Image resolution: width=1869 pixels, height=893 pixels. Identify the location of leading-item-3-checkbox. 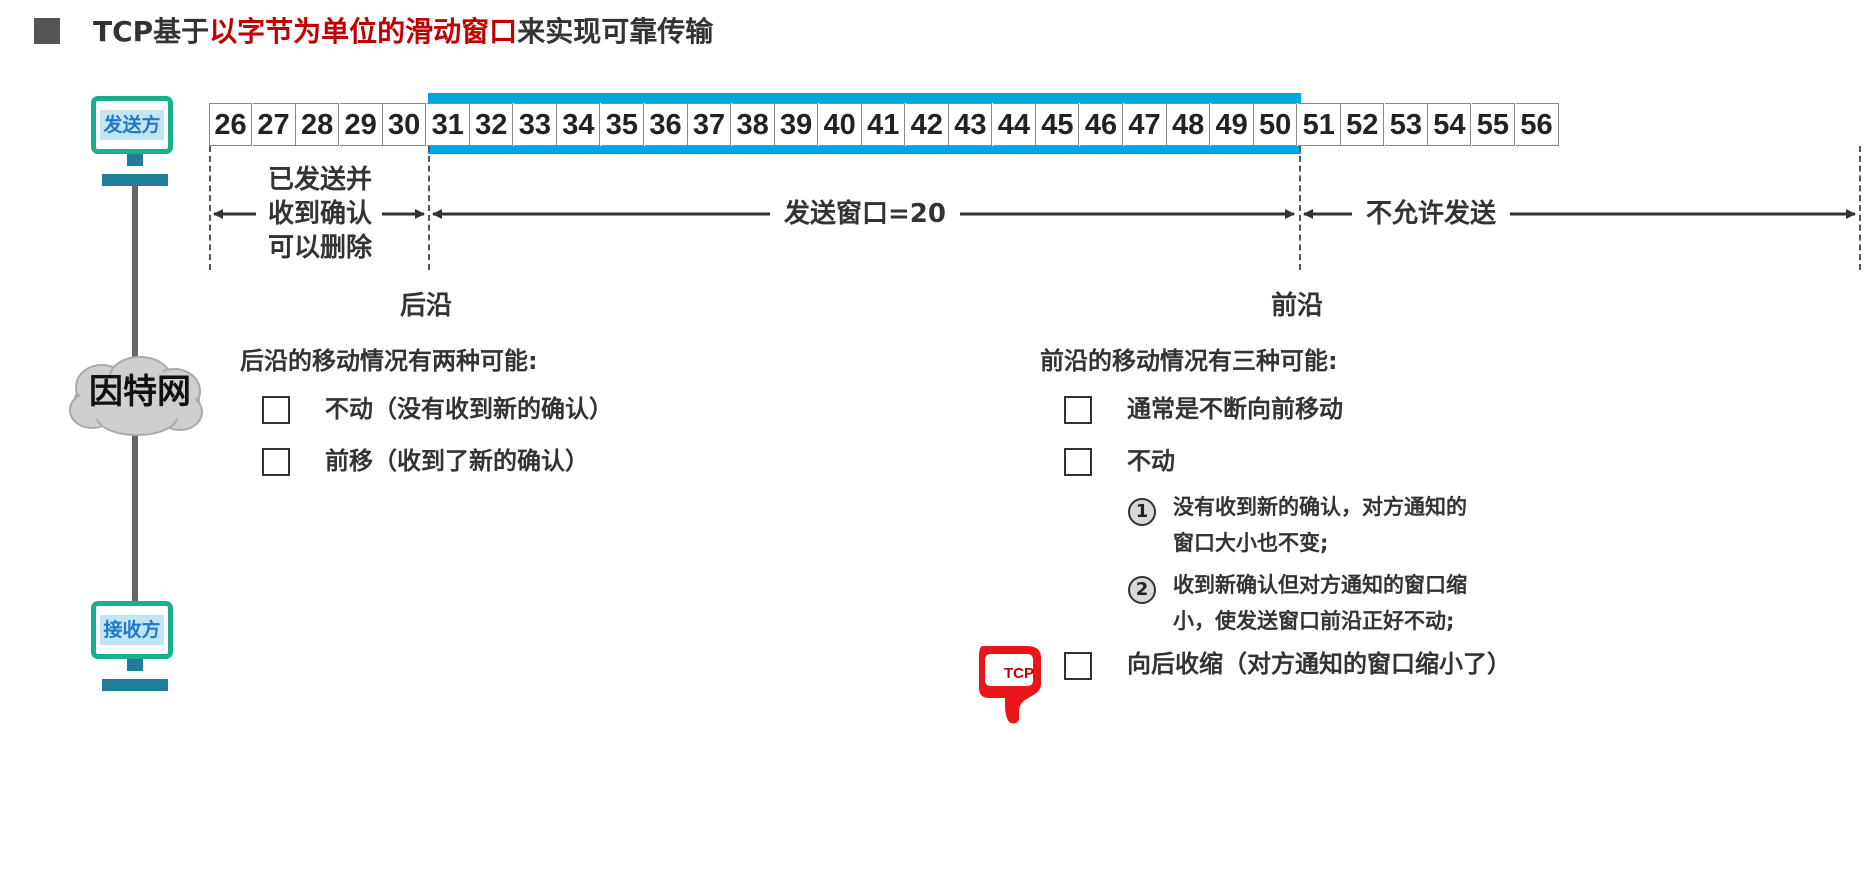
(1078, 666).